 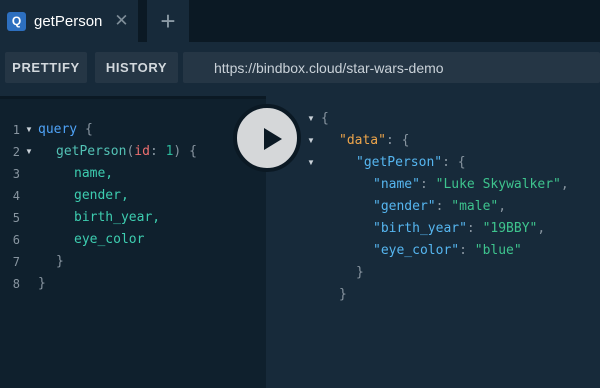 I want to click on line-number: 6, so click(x=16, y=240).